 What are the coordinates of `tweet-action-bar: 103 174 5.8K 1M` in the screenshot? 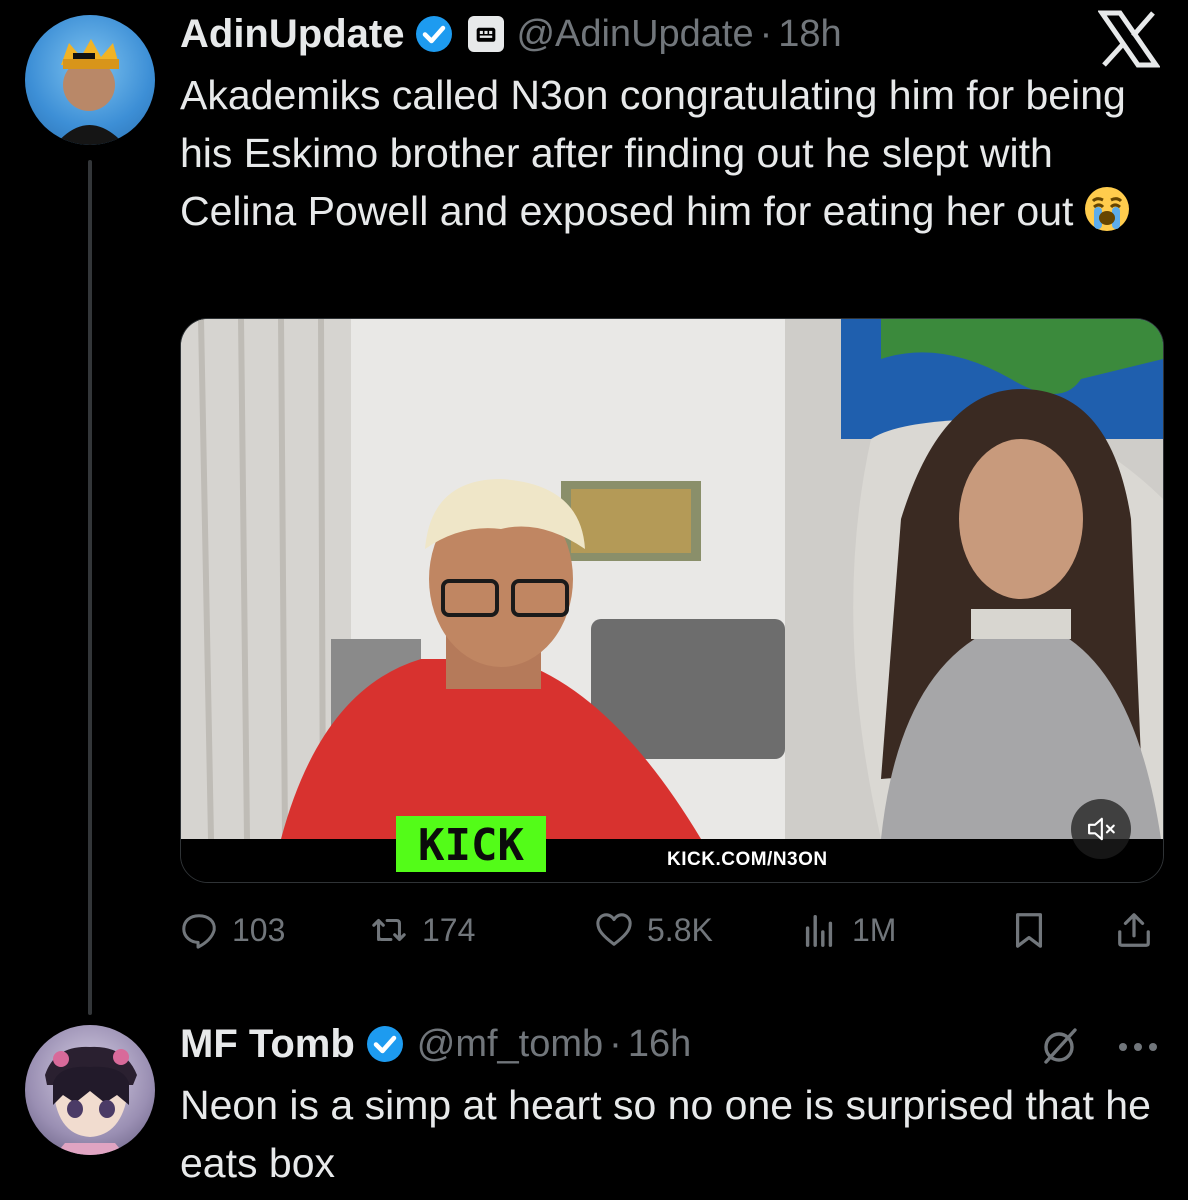 It's located at (670, 930).